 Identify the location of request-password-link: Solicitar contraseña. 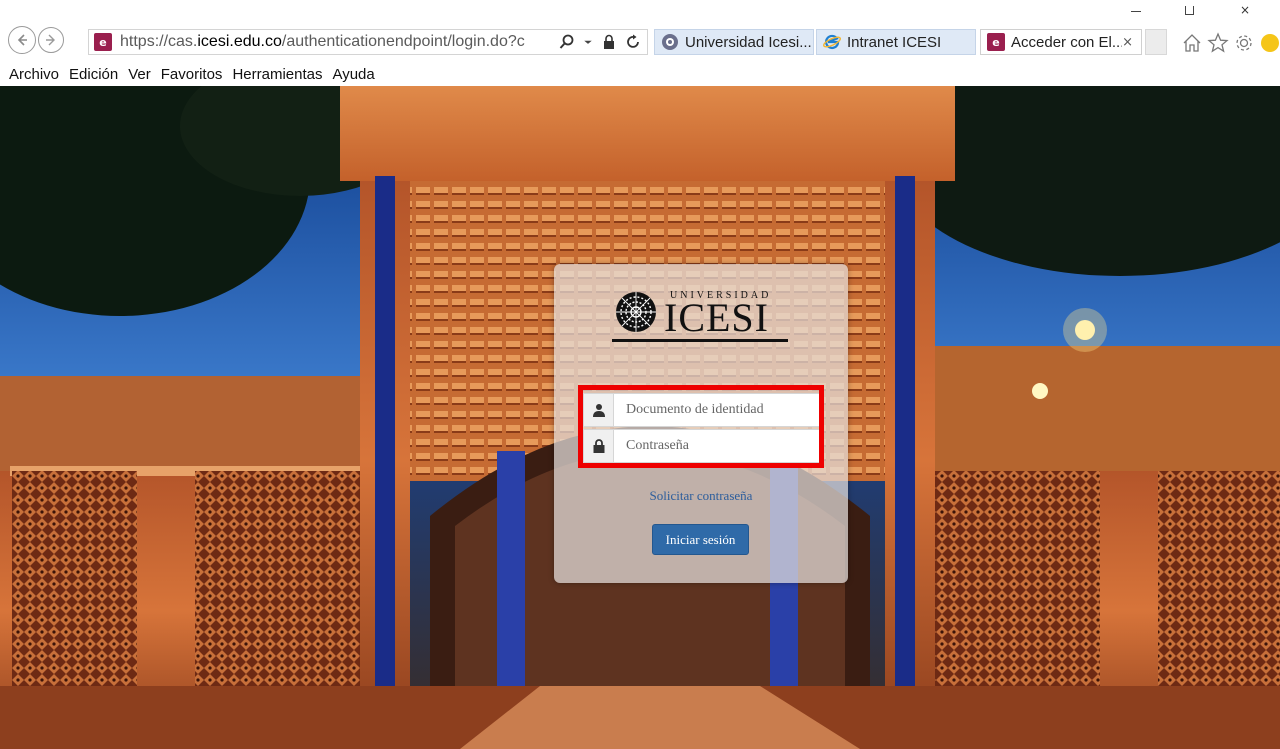
(701, 496).